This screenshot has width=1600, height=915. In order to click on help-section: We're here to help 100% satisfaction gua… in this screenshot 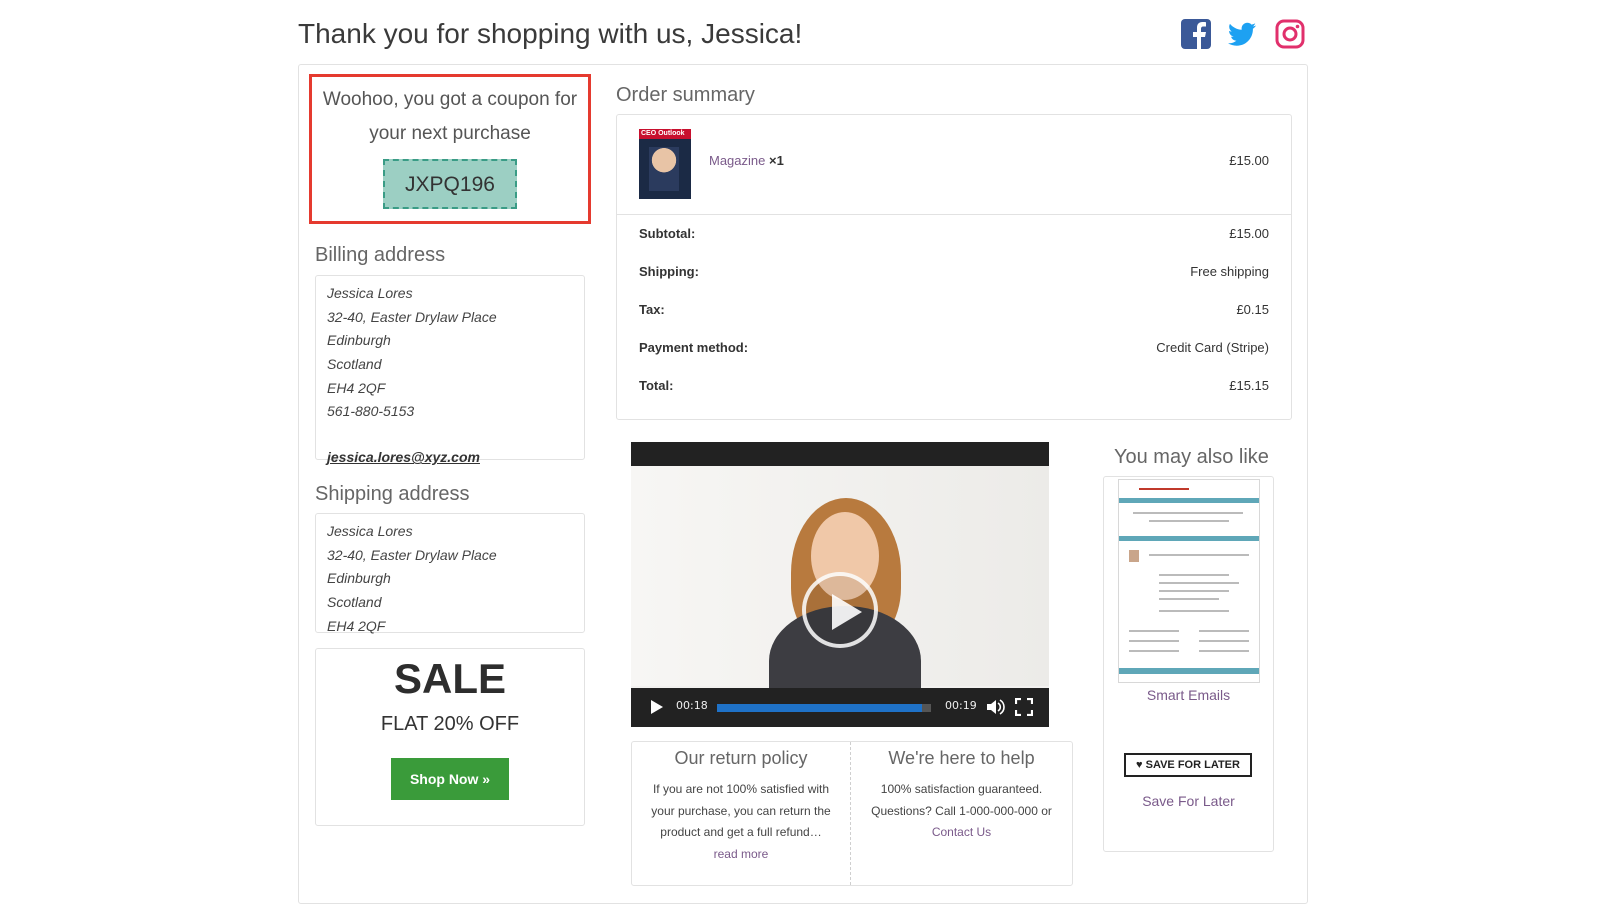, I will do `click(961, 813)`.